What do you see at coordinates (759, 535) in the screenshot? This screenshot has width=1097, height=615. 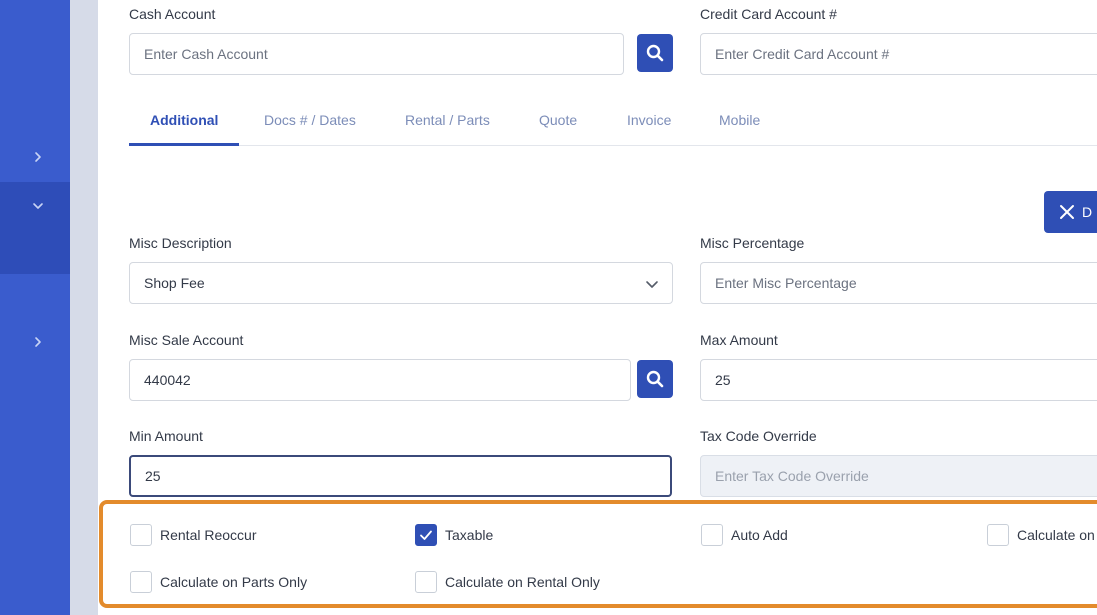 I see `auto-add-label: Auto Add` at bounding box center [759, 535].